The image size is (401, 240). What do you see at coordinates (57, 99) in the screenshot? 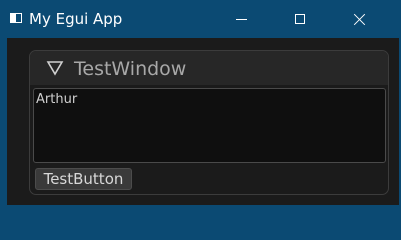
I see `text-edit-value: Arthur` at bounding box center [57, 99].